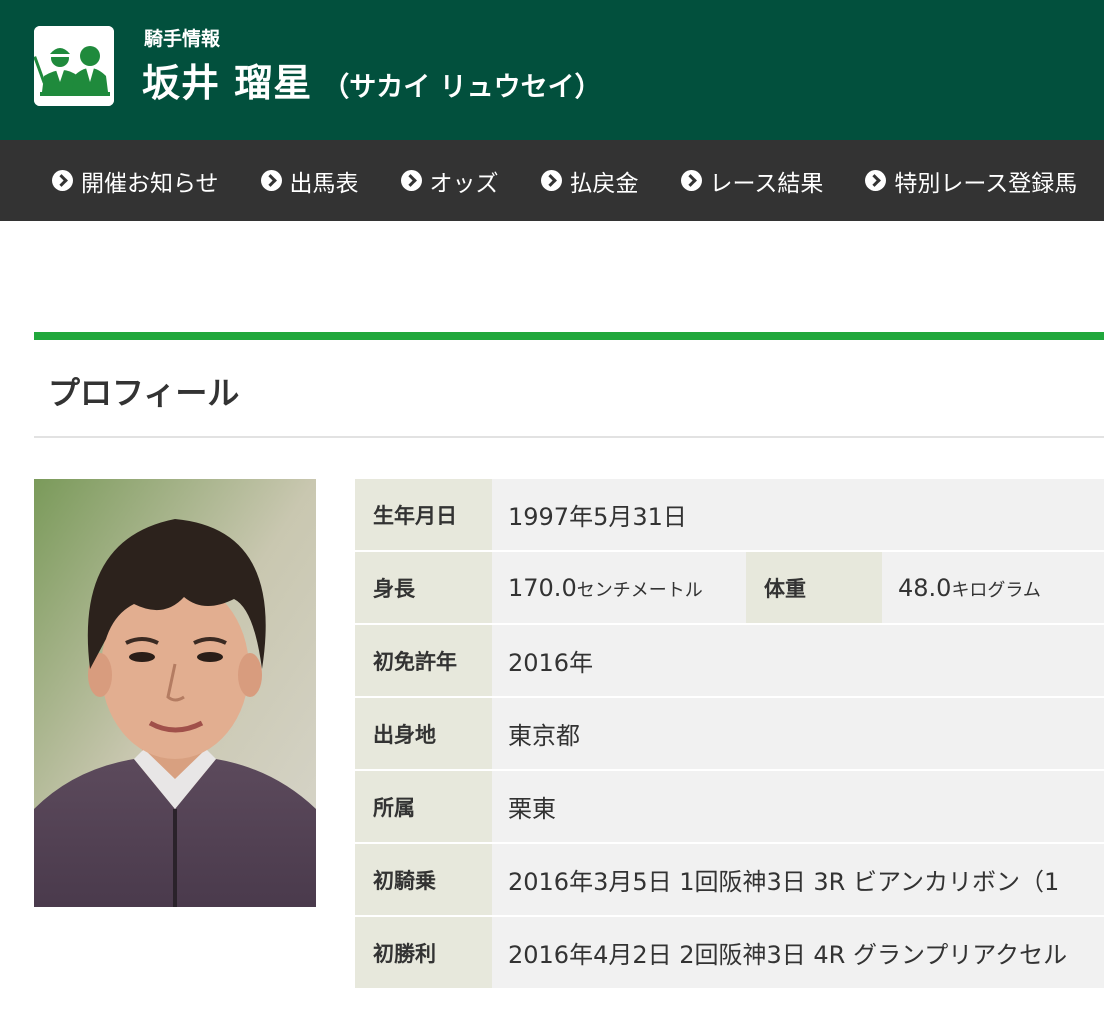  I want to click on page-header: 騎手情報 坂井 瑠星 （サカイ リュウセイ）, so click(552, 70).